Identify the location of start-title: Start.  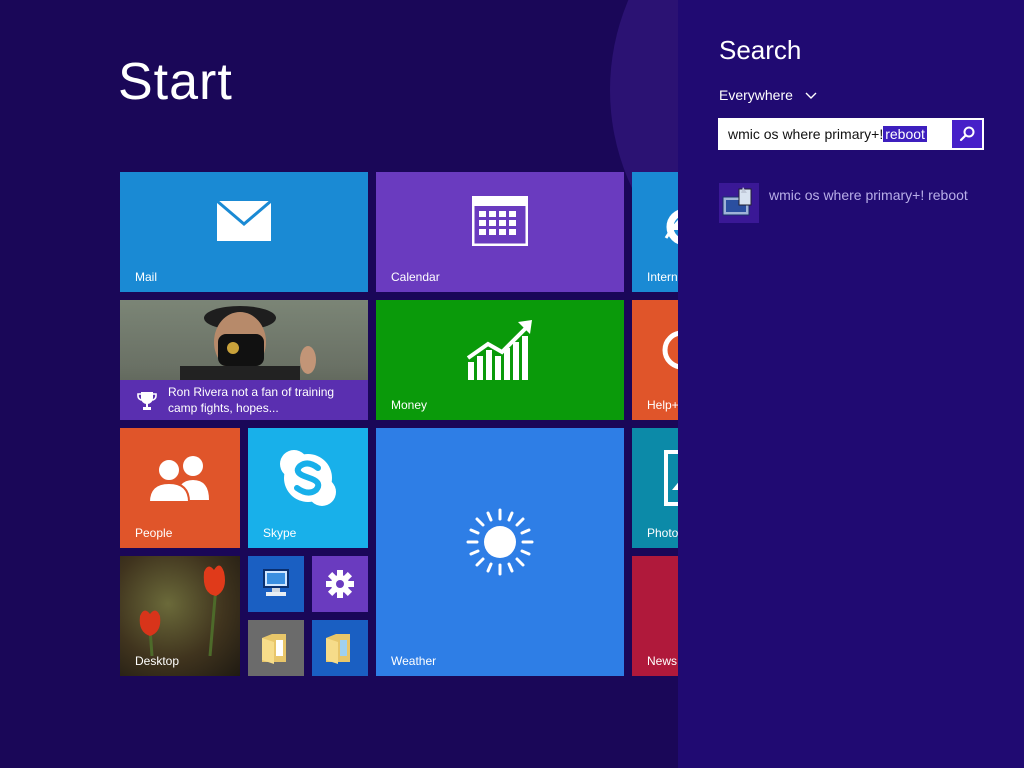
(175, 82).